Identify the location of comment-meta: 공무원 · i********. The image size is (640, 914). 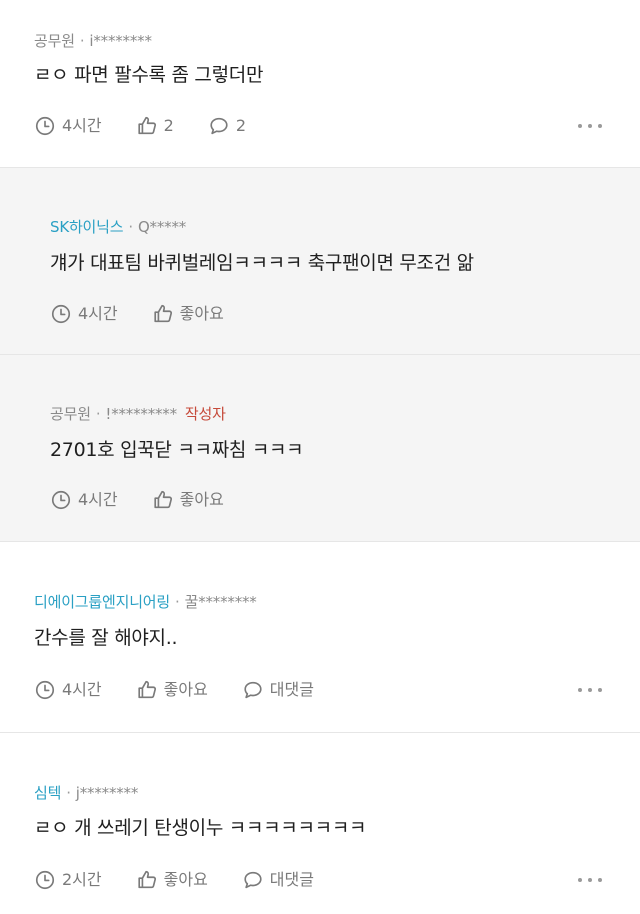
(93, 40).